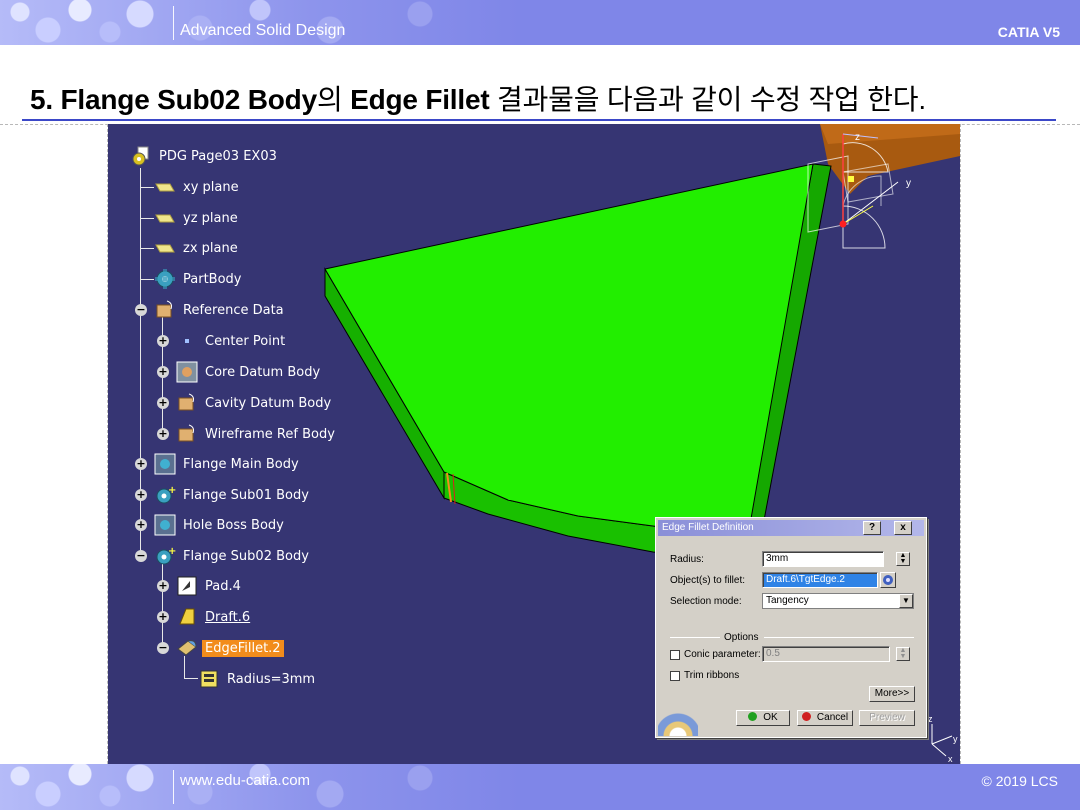 The width and height of the screenshot is (1080, 810). I want to click on objects-to-fillet-field: Draft.6\TgtEdge.2, so click(820, 580).